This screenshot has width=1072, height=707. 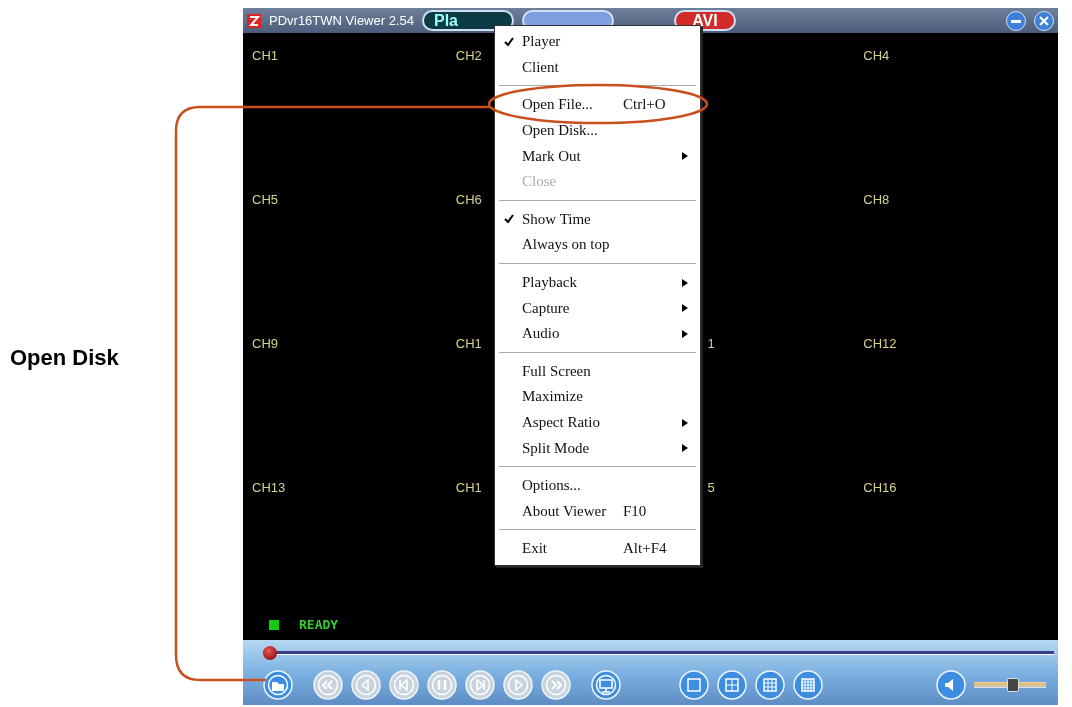 I want to click on menu-item: Full Screen, so click(x=597, y=371).